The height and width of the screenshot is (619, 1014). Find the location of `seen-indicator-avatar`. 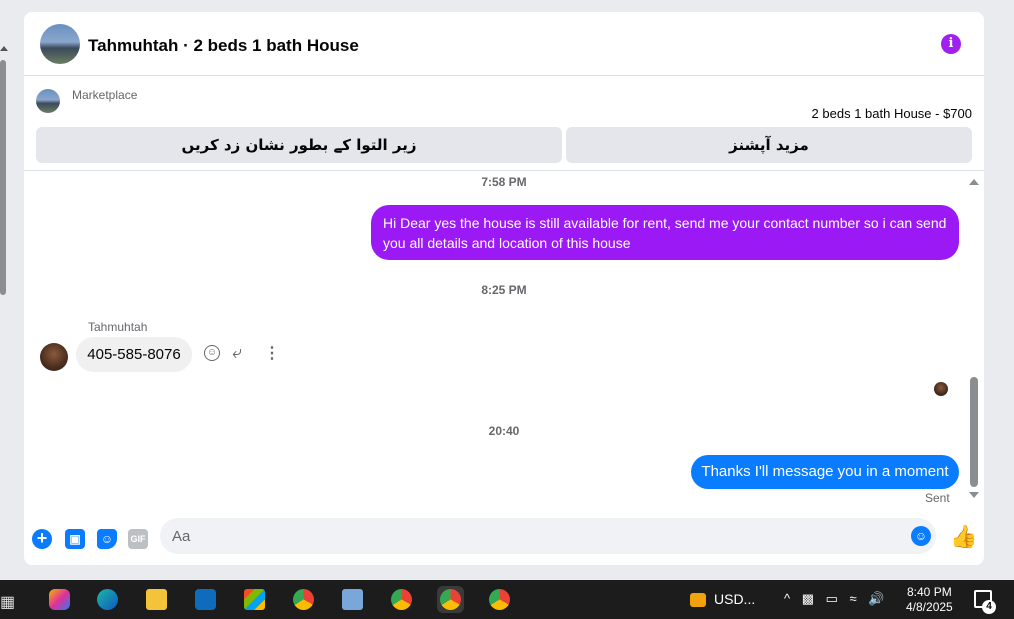

seen-indicator-avatar is located at coordinates (941, 389).